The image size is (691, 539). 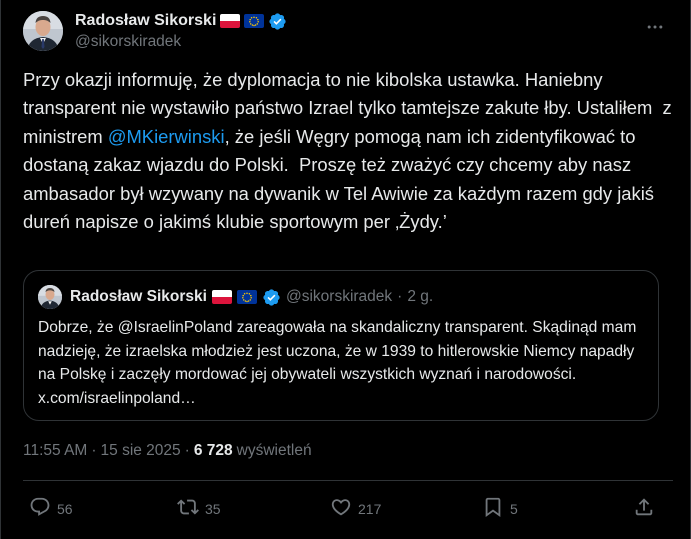 What do you see at coordinates (141, 451) in the screenshot?
I see `tweet-date: 15 sie 2025` at bounding box center [141, 451].